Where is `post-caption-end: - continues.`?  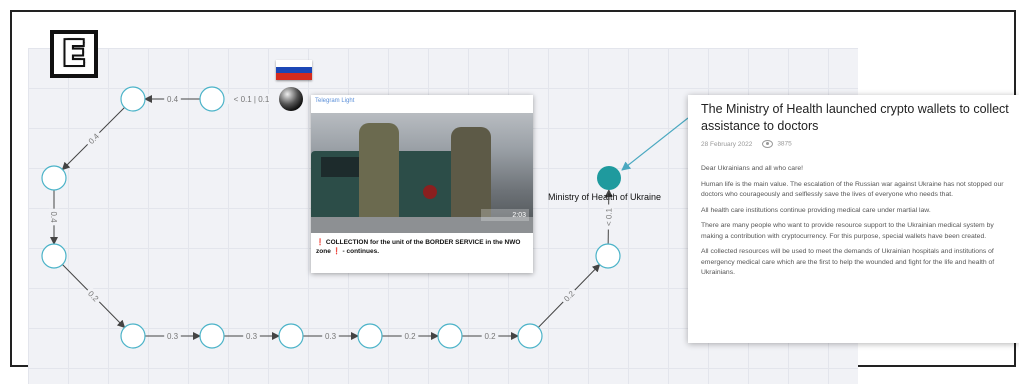
post-caption-end: - continues. is located at coordinates (361, 252).